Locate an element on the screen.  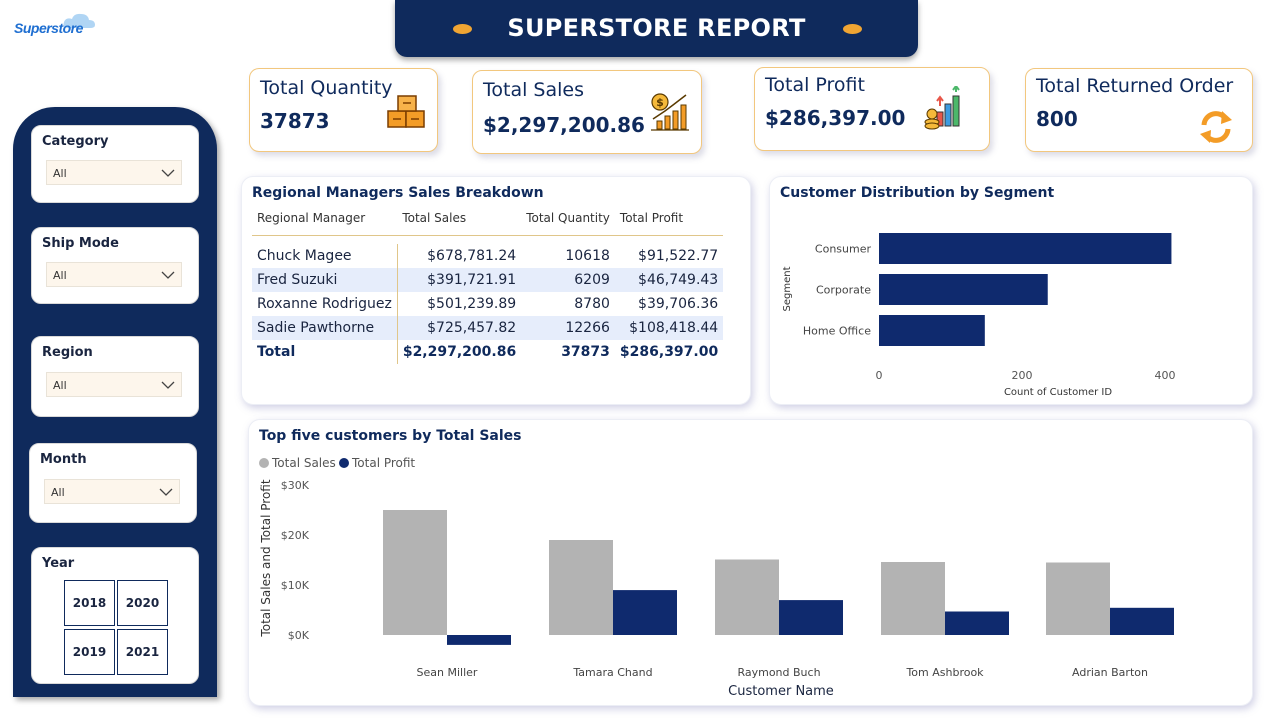
table-cell: $46,749.43 is located at coordinates (669, 279).